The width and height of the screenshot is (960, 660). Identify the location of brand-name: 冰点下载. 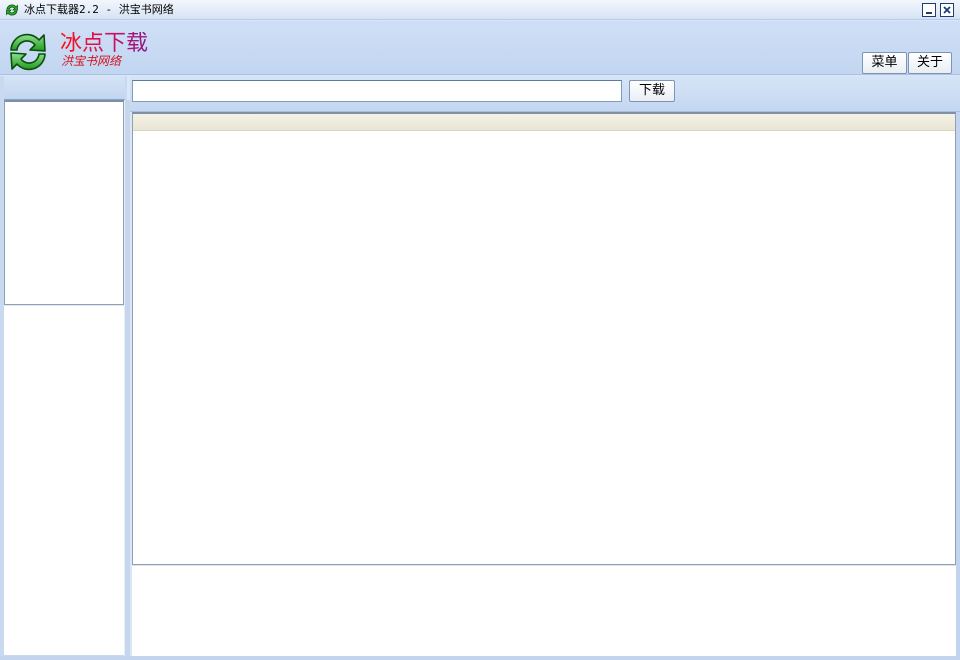
(104, 43).